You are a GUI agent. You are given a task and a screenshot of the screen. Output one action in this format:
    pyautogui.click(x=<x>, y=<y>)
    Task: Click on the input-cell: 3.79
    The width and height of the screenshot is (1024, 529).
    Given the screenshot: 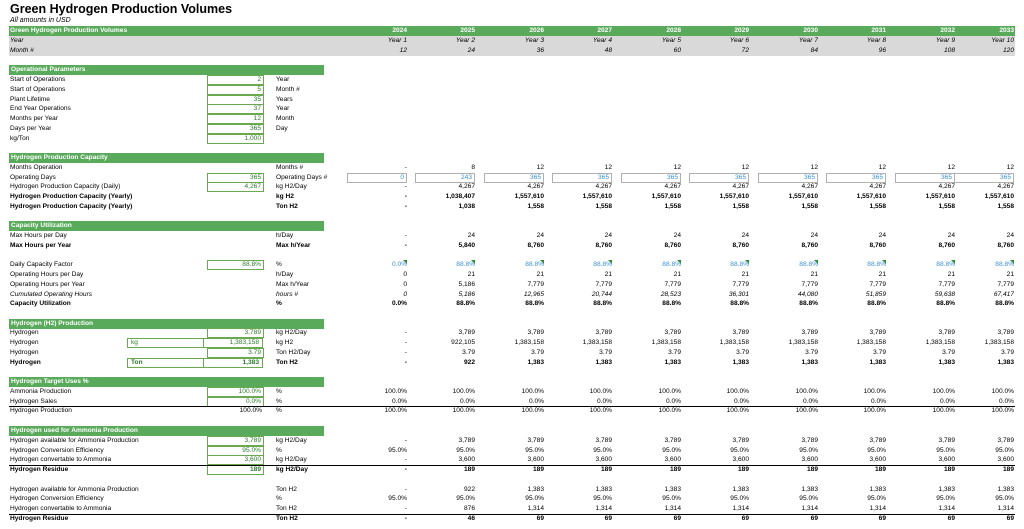 What is the action you would take?
    pyautogui.click(x=235, y=353)
    